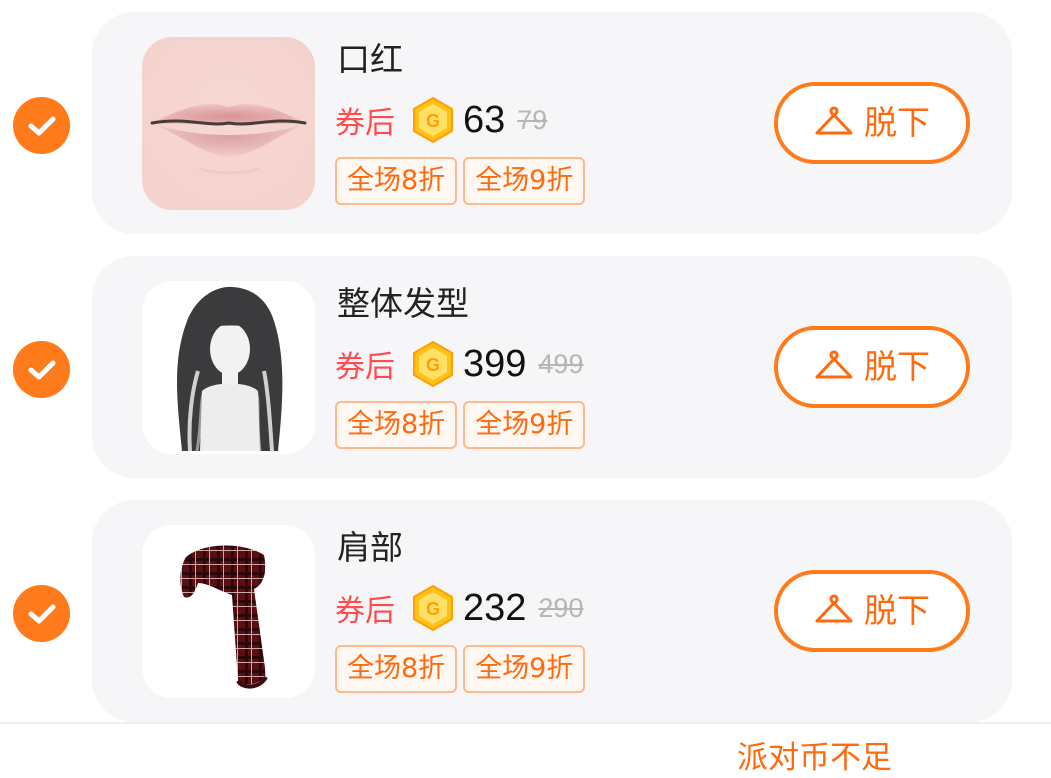 The image size is (1051, 778). Describe the element at coordinates (370, 547) in the screenshot. I see `item-name: 肩部` at that location.